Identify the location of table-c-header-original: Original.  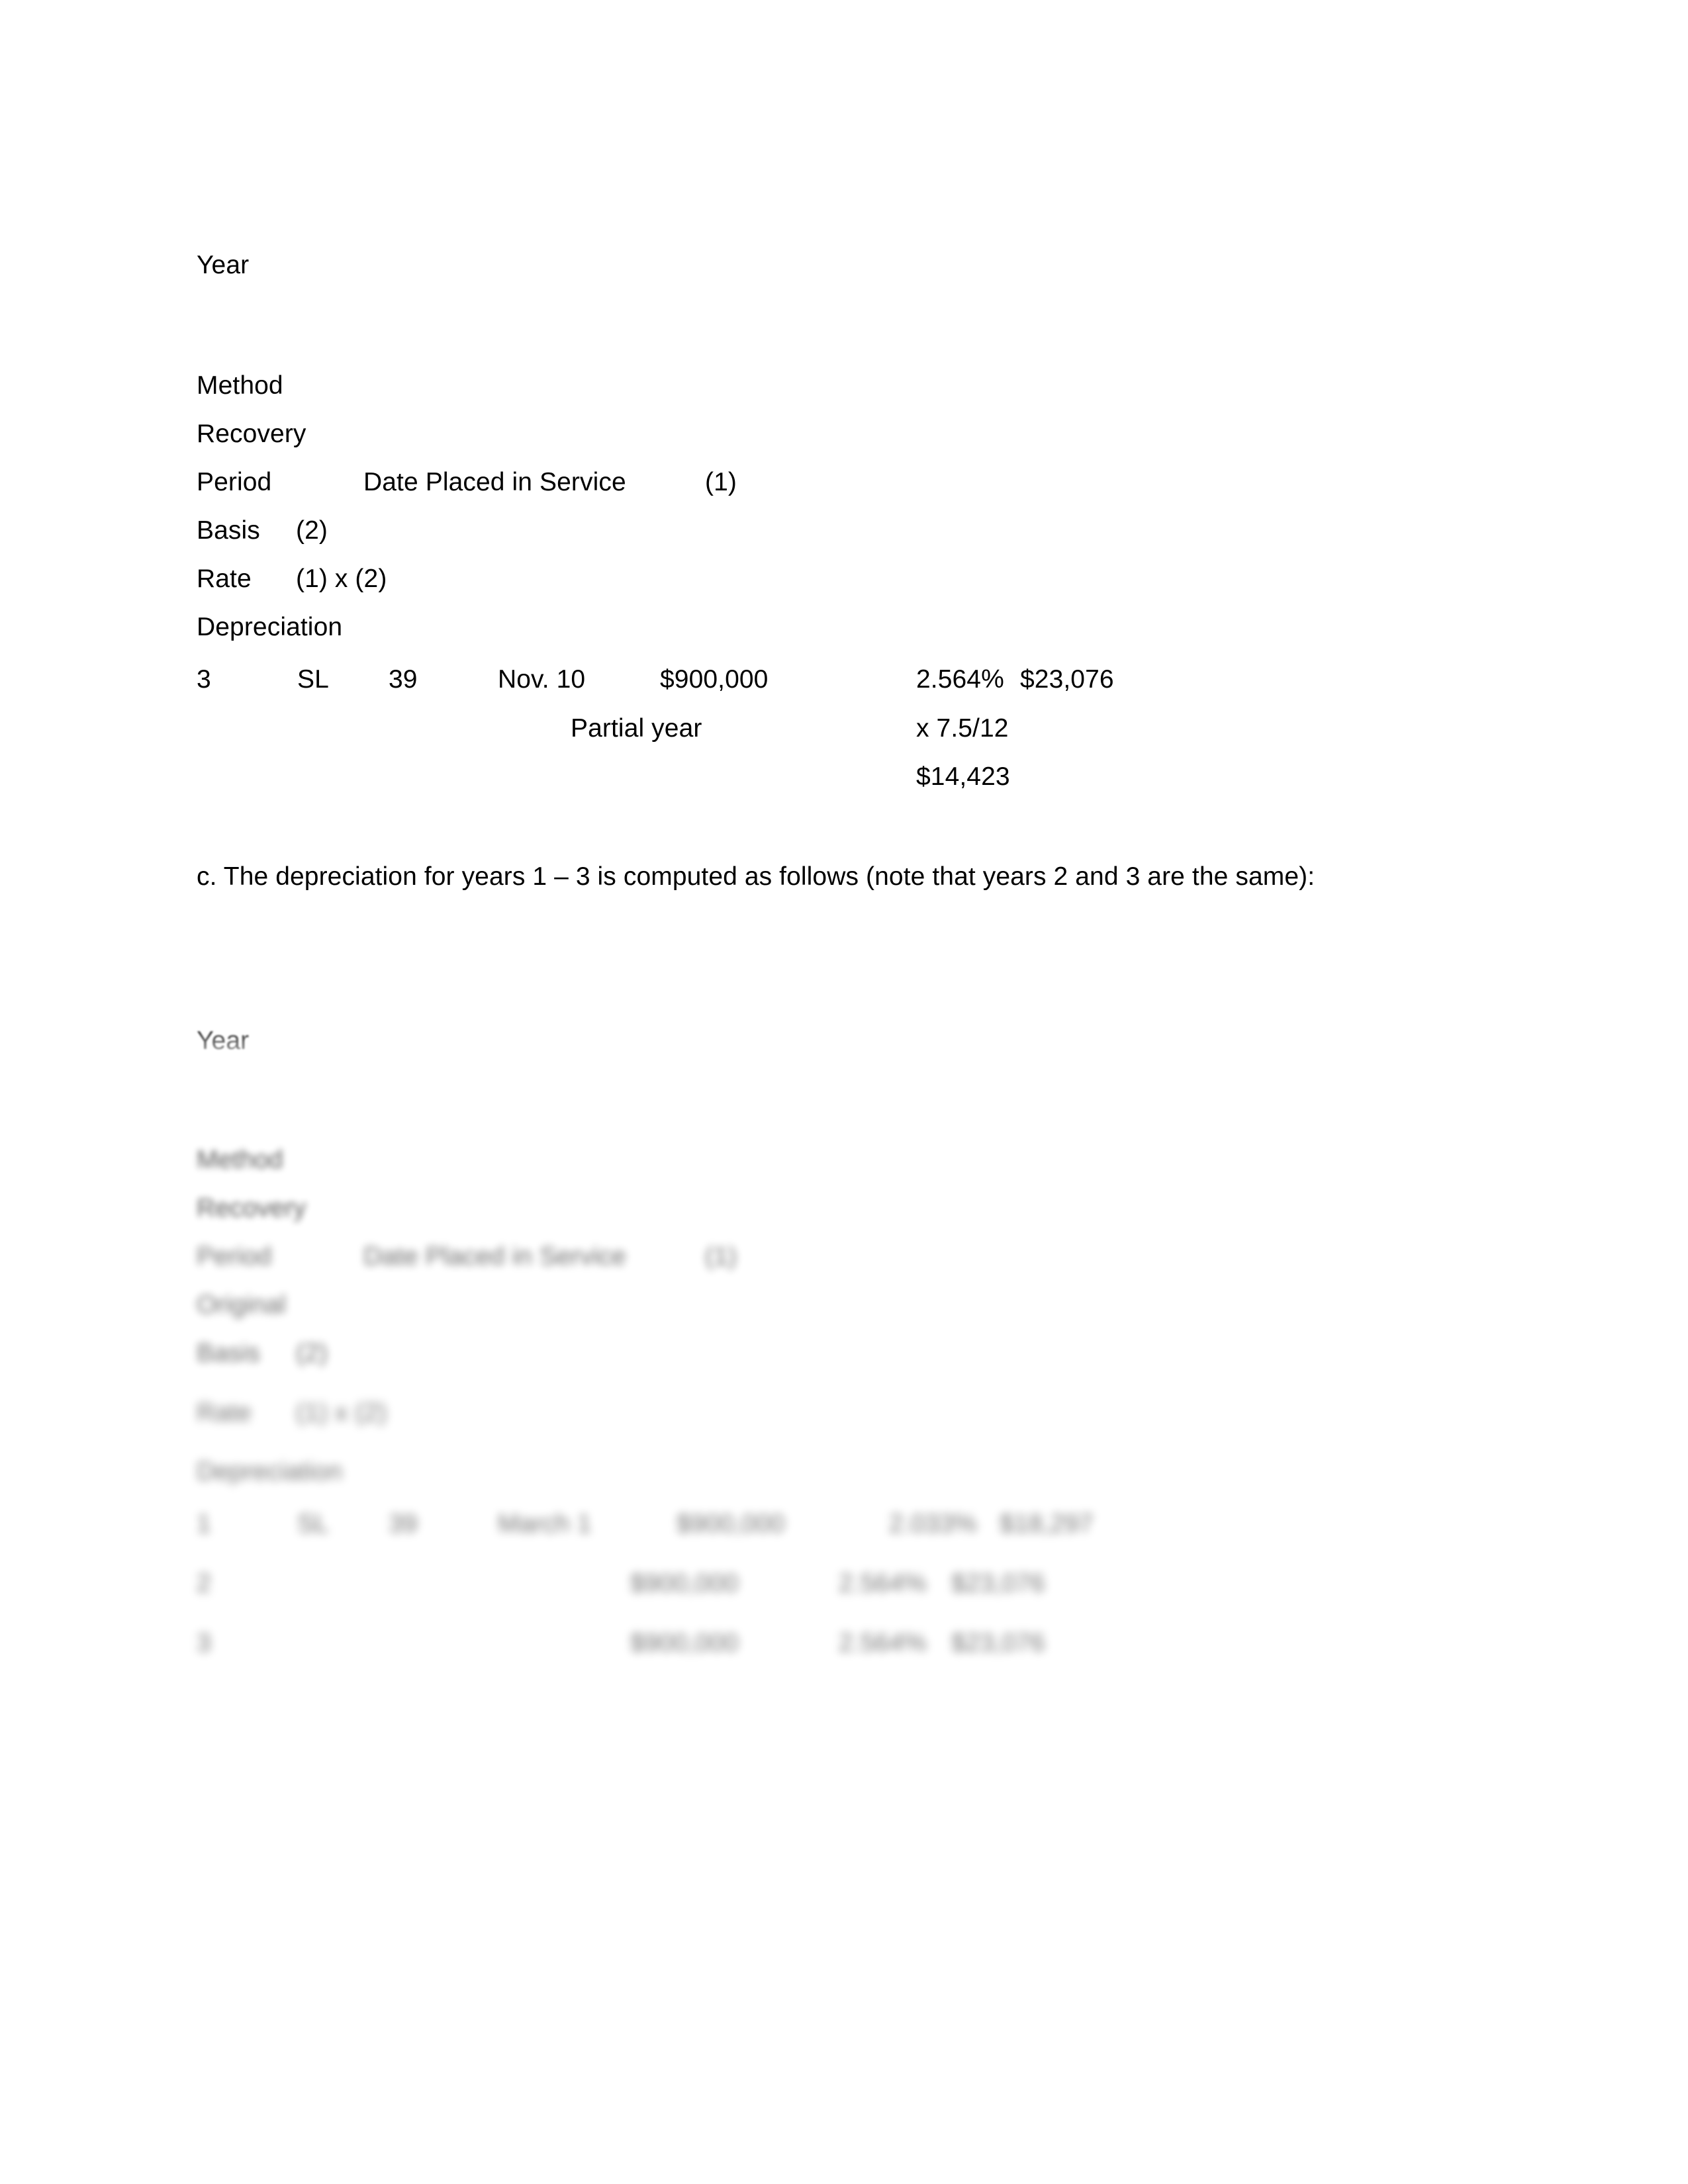
(242, 1305).